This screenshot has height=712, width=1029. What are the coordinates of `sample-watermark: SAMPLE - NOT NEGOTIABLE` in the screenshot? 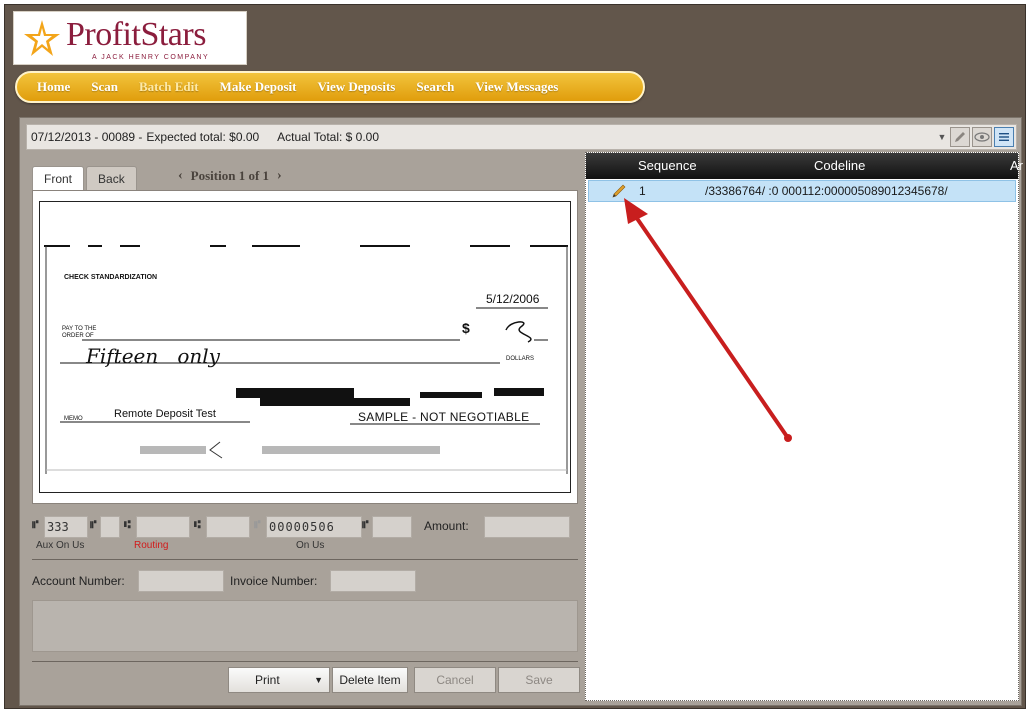 It's located at (444, 417).